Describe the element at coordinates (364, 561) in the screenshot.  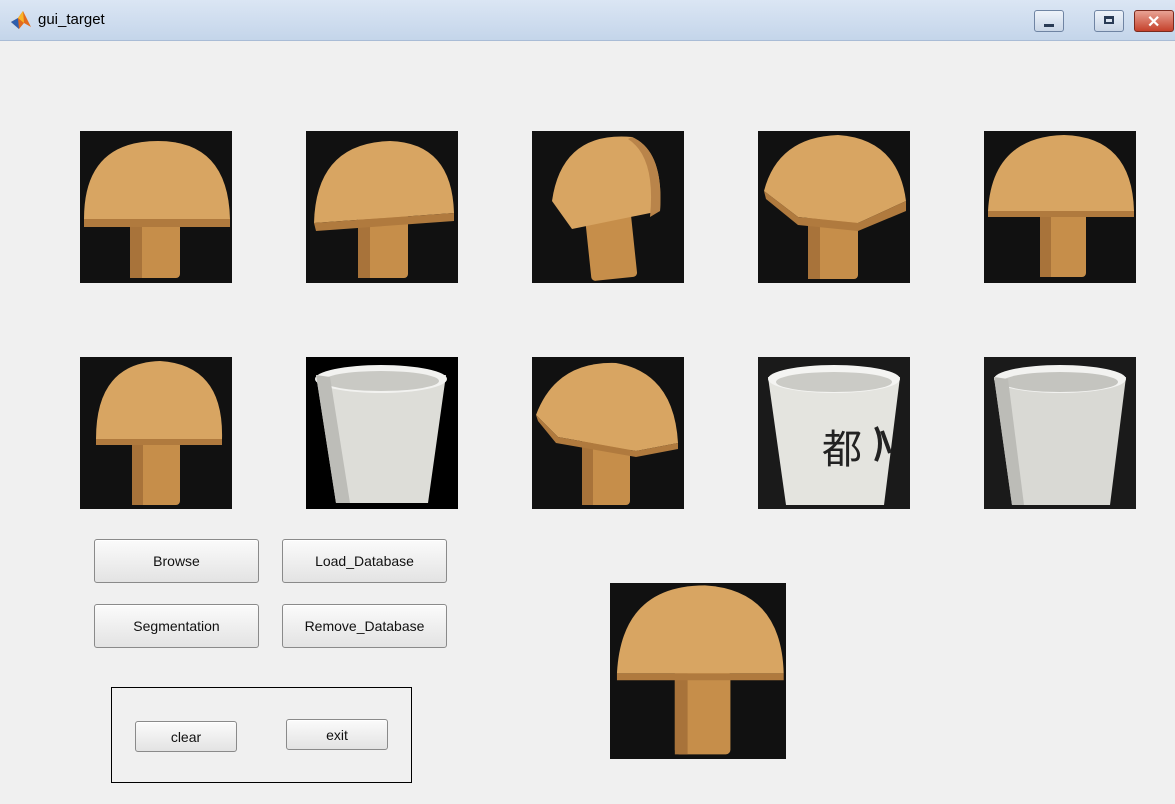
I see `load-database-button: Load_Database` at that location.